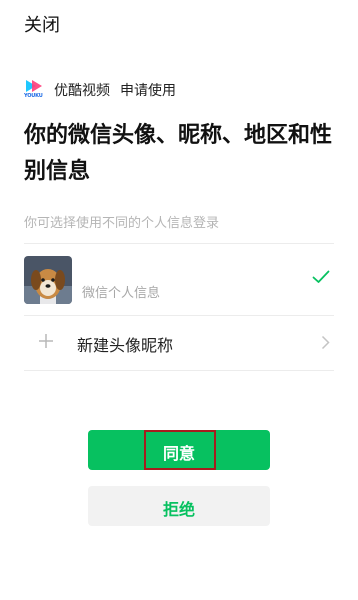  I want to click on chevron-right-icon, so click(325, 342).